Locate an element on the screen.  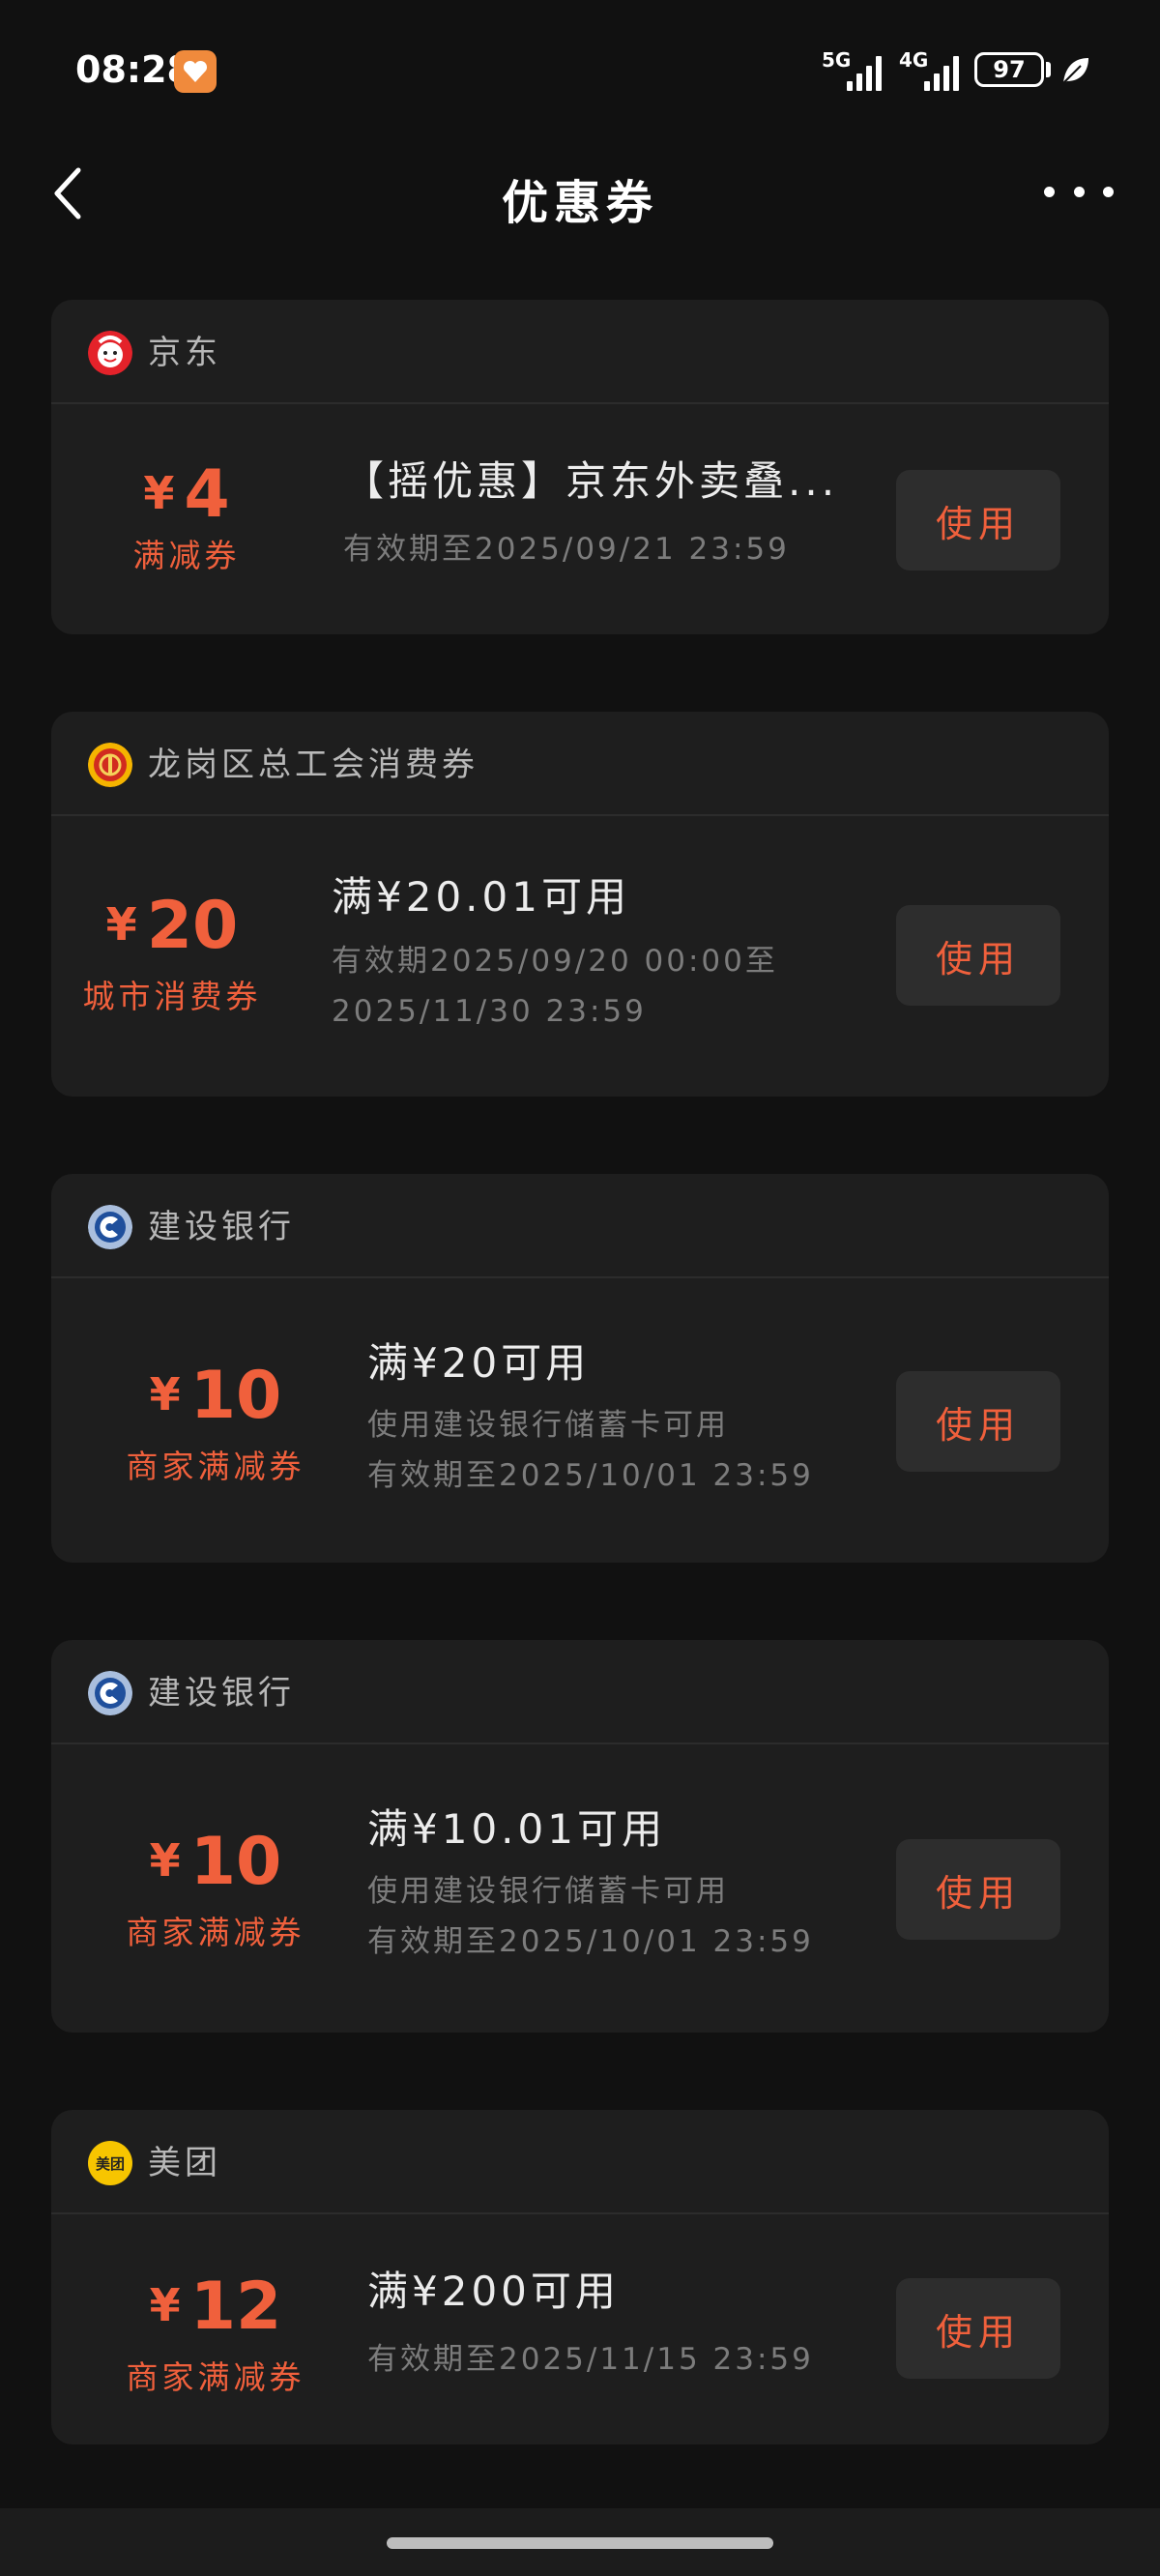
merchant-name: 龙岗区总工会消费券 is located at coordinates (313, 765).